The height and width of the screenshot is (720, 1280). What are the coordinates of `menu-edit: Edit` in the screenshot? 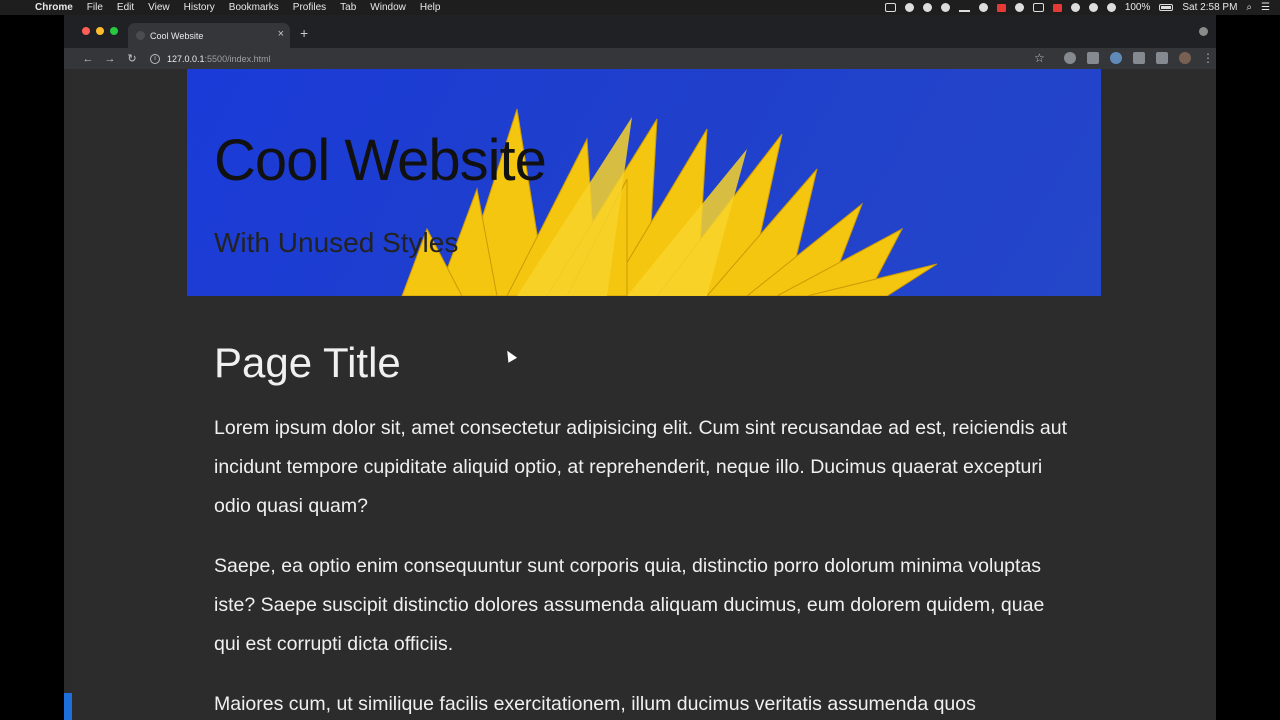 It's located at (125, 7).